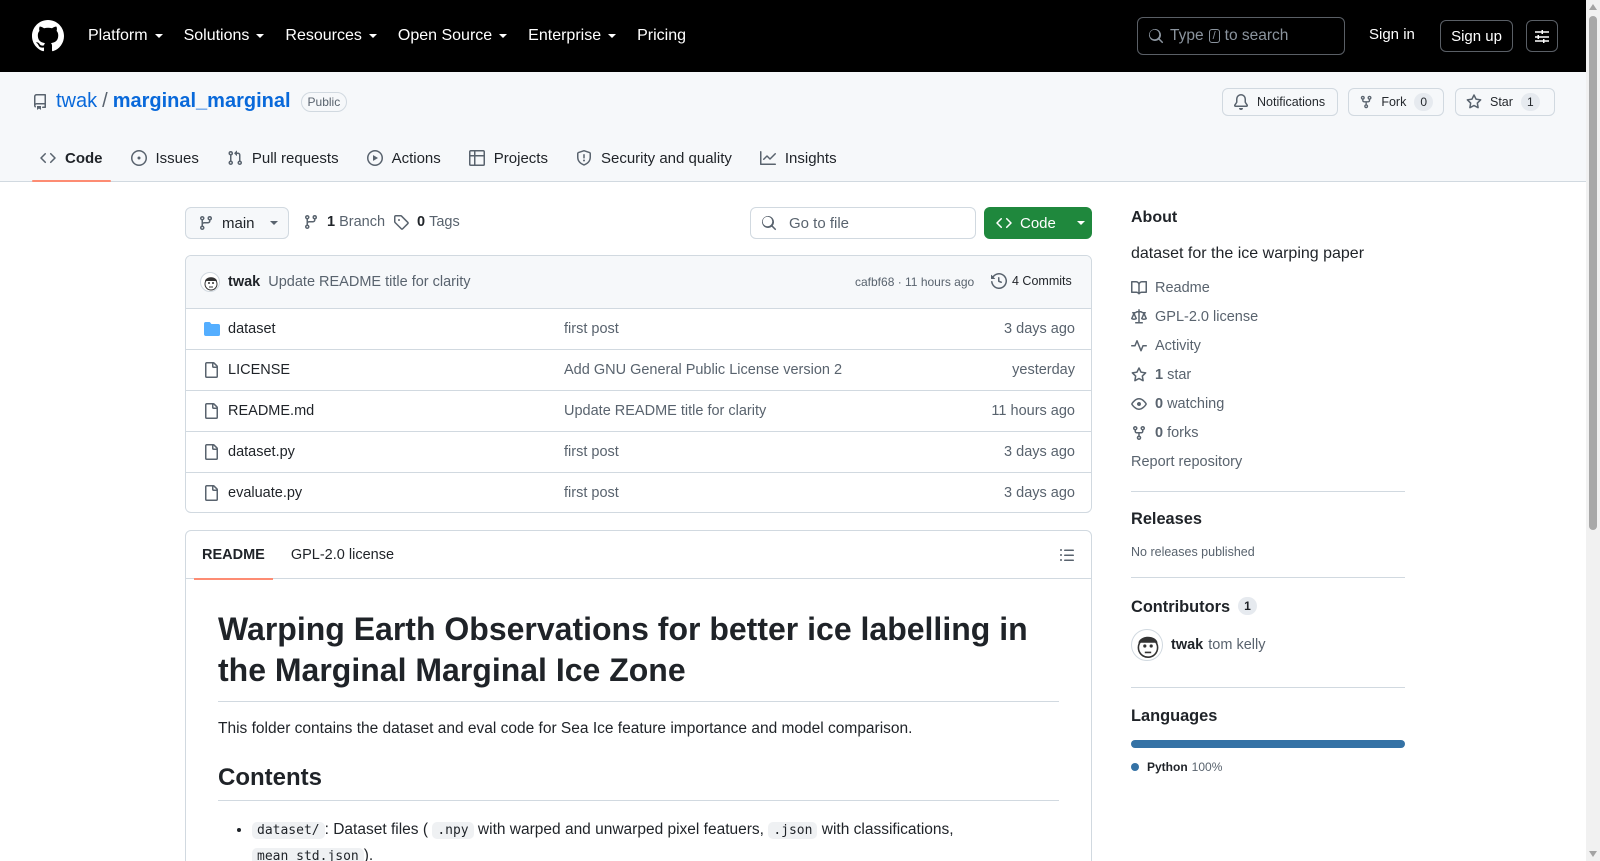 This screenshot has height=861, width=1600. What do you see at coordinates (76, 101) in the screenshot?
I see `repo-owner-link: twak` at bounding box center [76, 101].